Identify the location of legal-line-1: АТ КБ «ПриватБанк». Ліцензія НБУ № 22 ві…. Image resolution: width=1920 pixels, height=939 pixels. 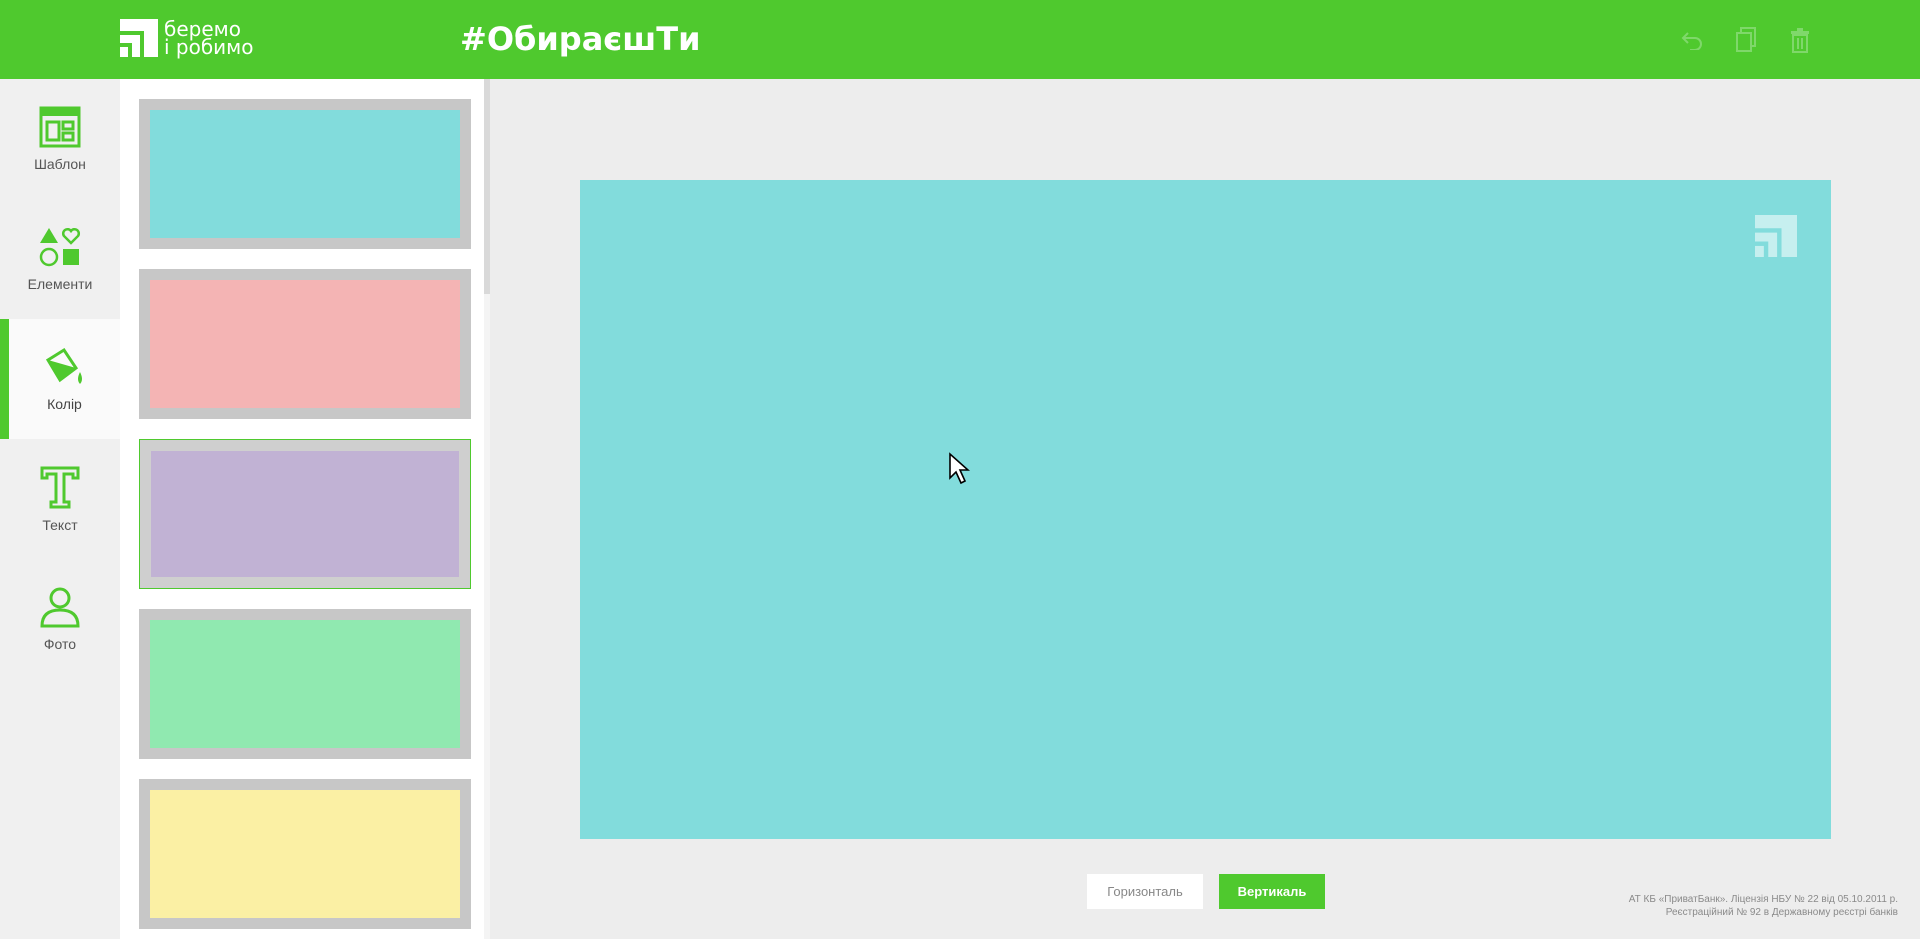
(1763, 899).